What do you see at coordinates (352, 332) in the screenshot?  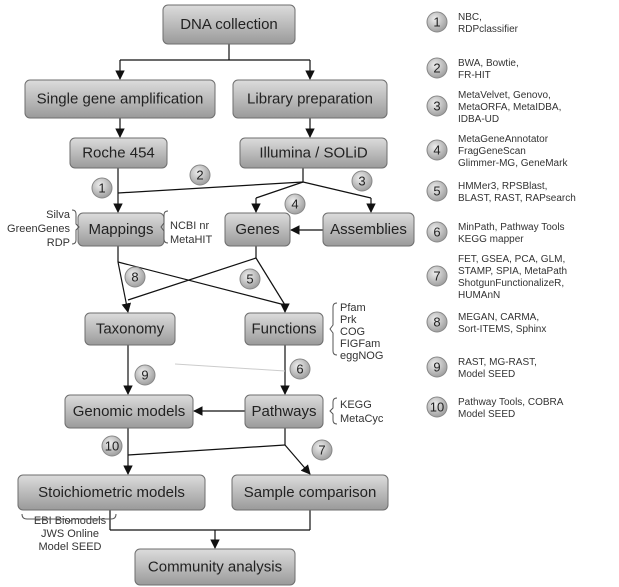 I see `side-label: COG` at bounding box center [352, 332].